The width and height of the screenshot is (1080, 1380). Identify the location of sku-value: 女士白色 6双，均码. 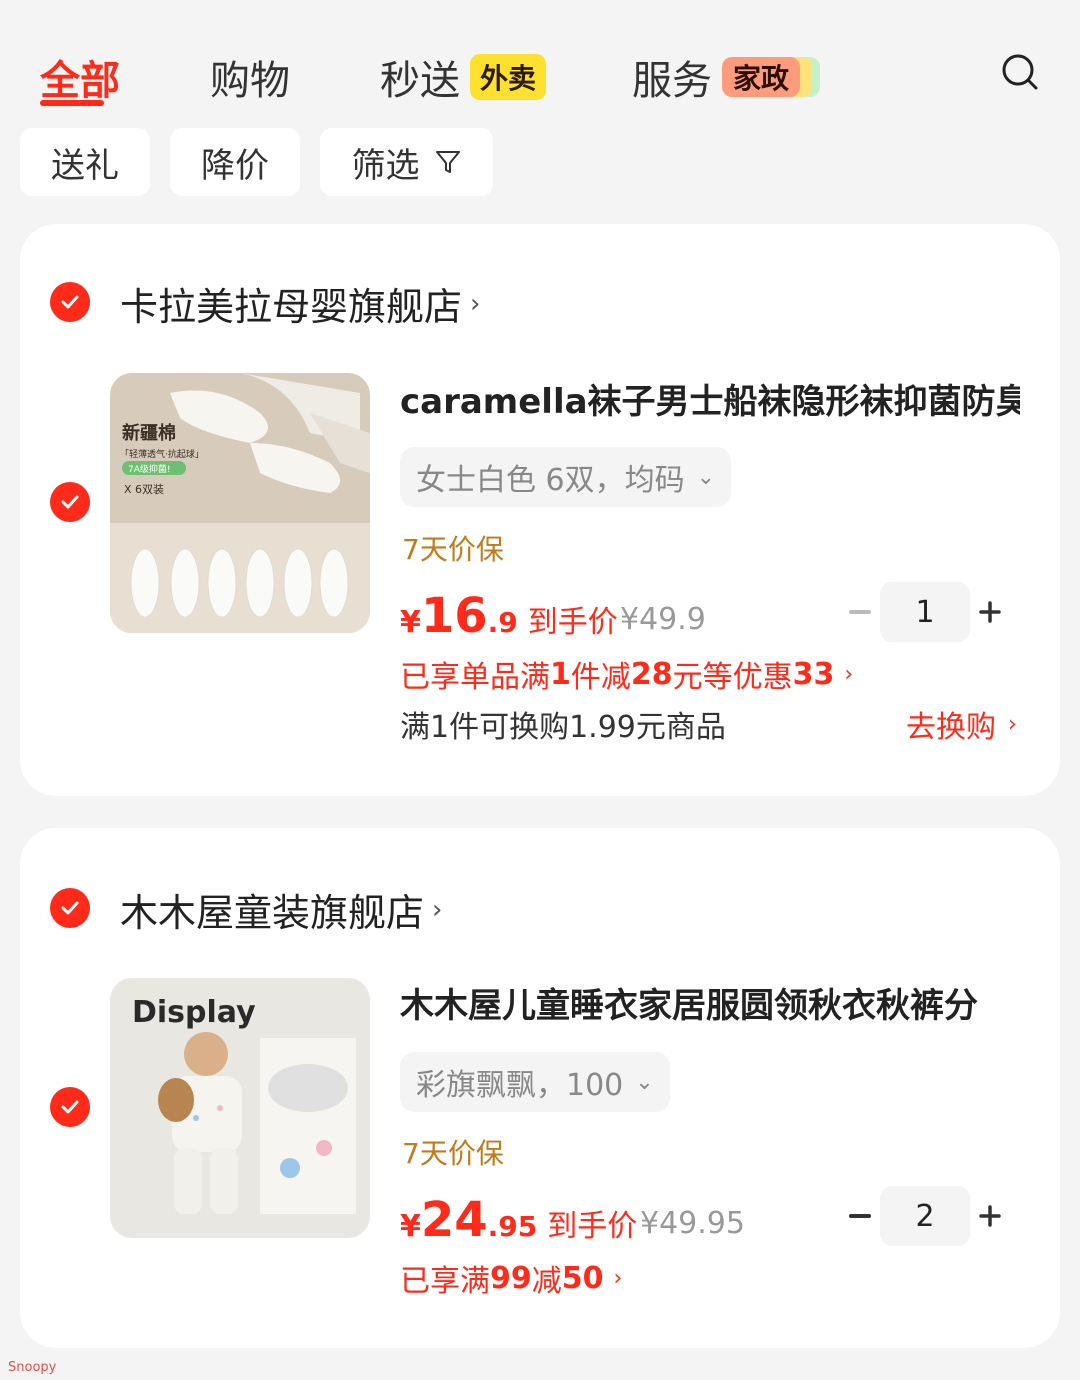
(550, 480).